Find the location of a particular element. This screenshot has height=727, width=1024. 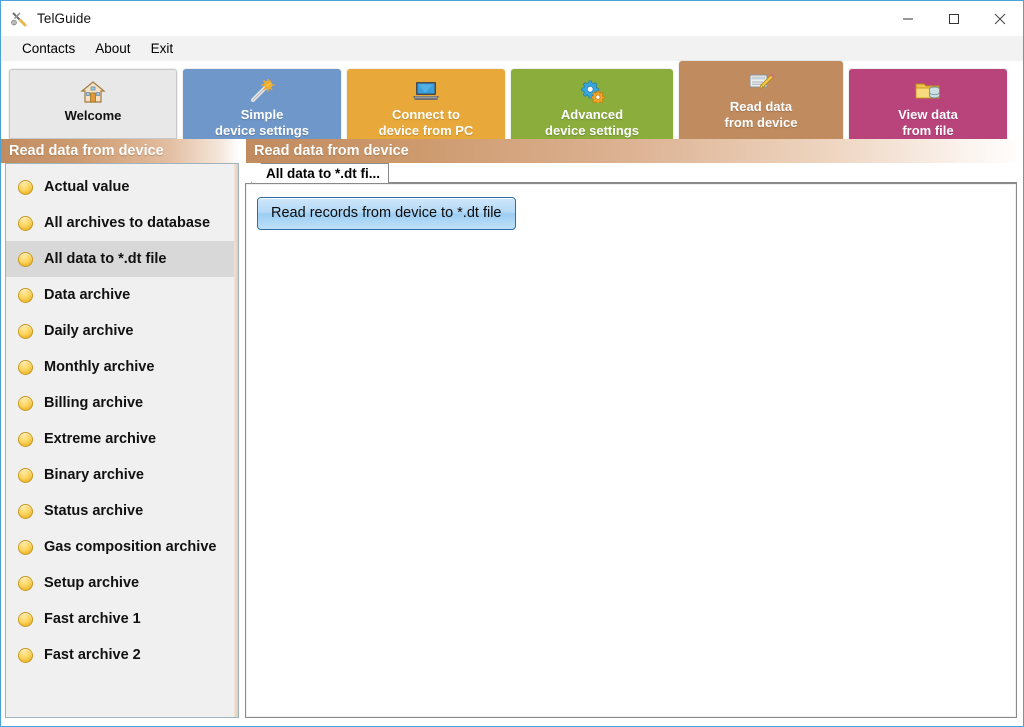

sidebar-item-actual-value: Actual value is located at coordinates (122, 187).